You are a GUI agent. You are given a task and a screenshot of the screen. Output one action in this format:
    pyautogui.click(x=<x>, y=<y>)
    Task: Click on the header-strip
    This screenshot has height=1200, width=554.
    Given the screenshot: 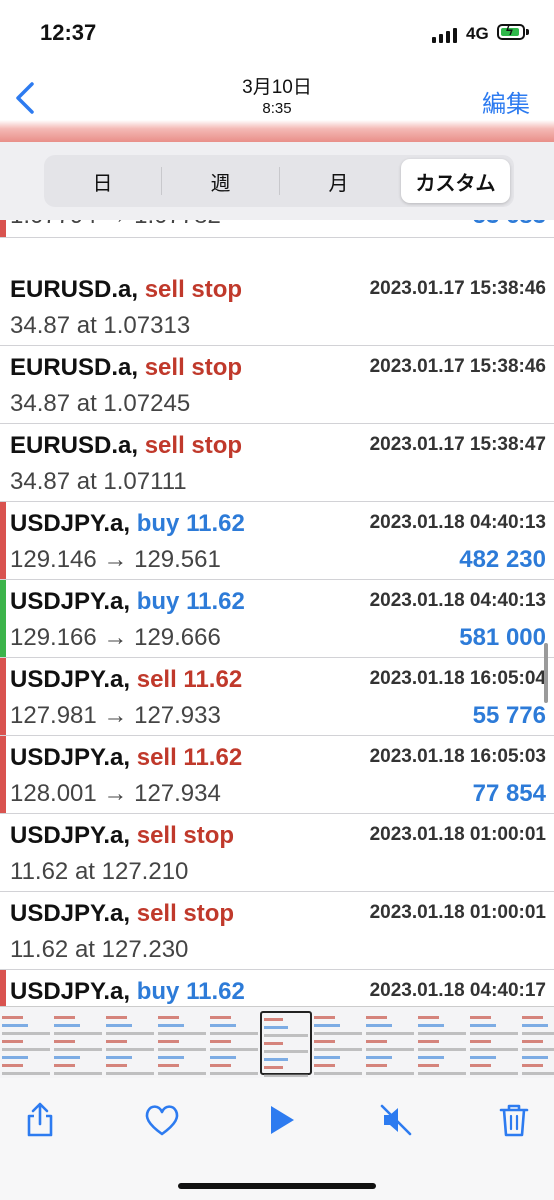 What is the action you would take?
    pyautogui.click(x=277, y=131)
    